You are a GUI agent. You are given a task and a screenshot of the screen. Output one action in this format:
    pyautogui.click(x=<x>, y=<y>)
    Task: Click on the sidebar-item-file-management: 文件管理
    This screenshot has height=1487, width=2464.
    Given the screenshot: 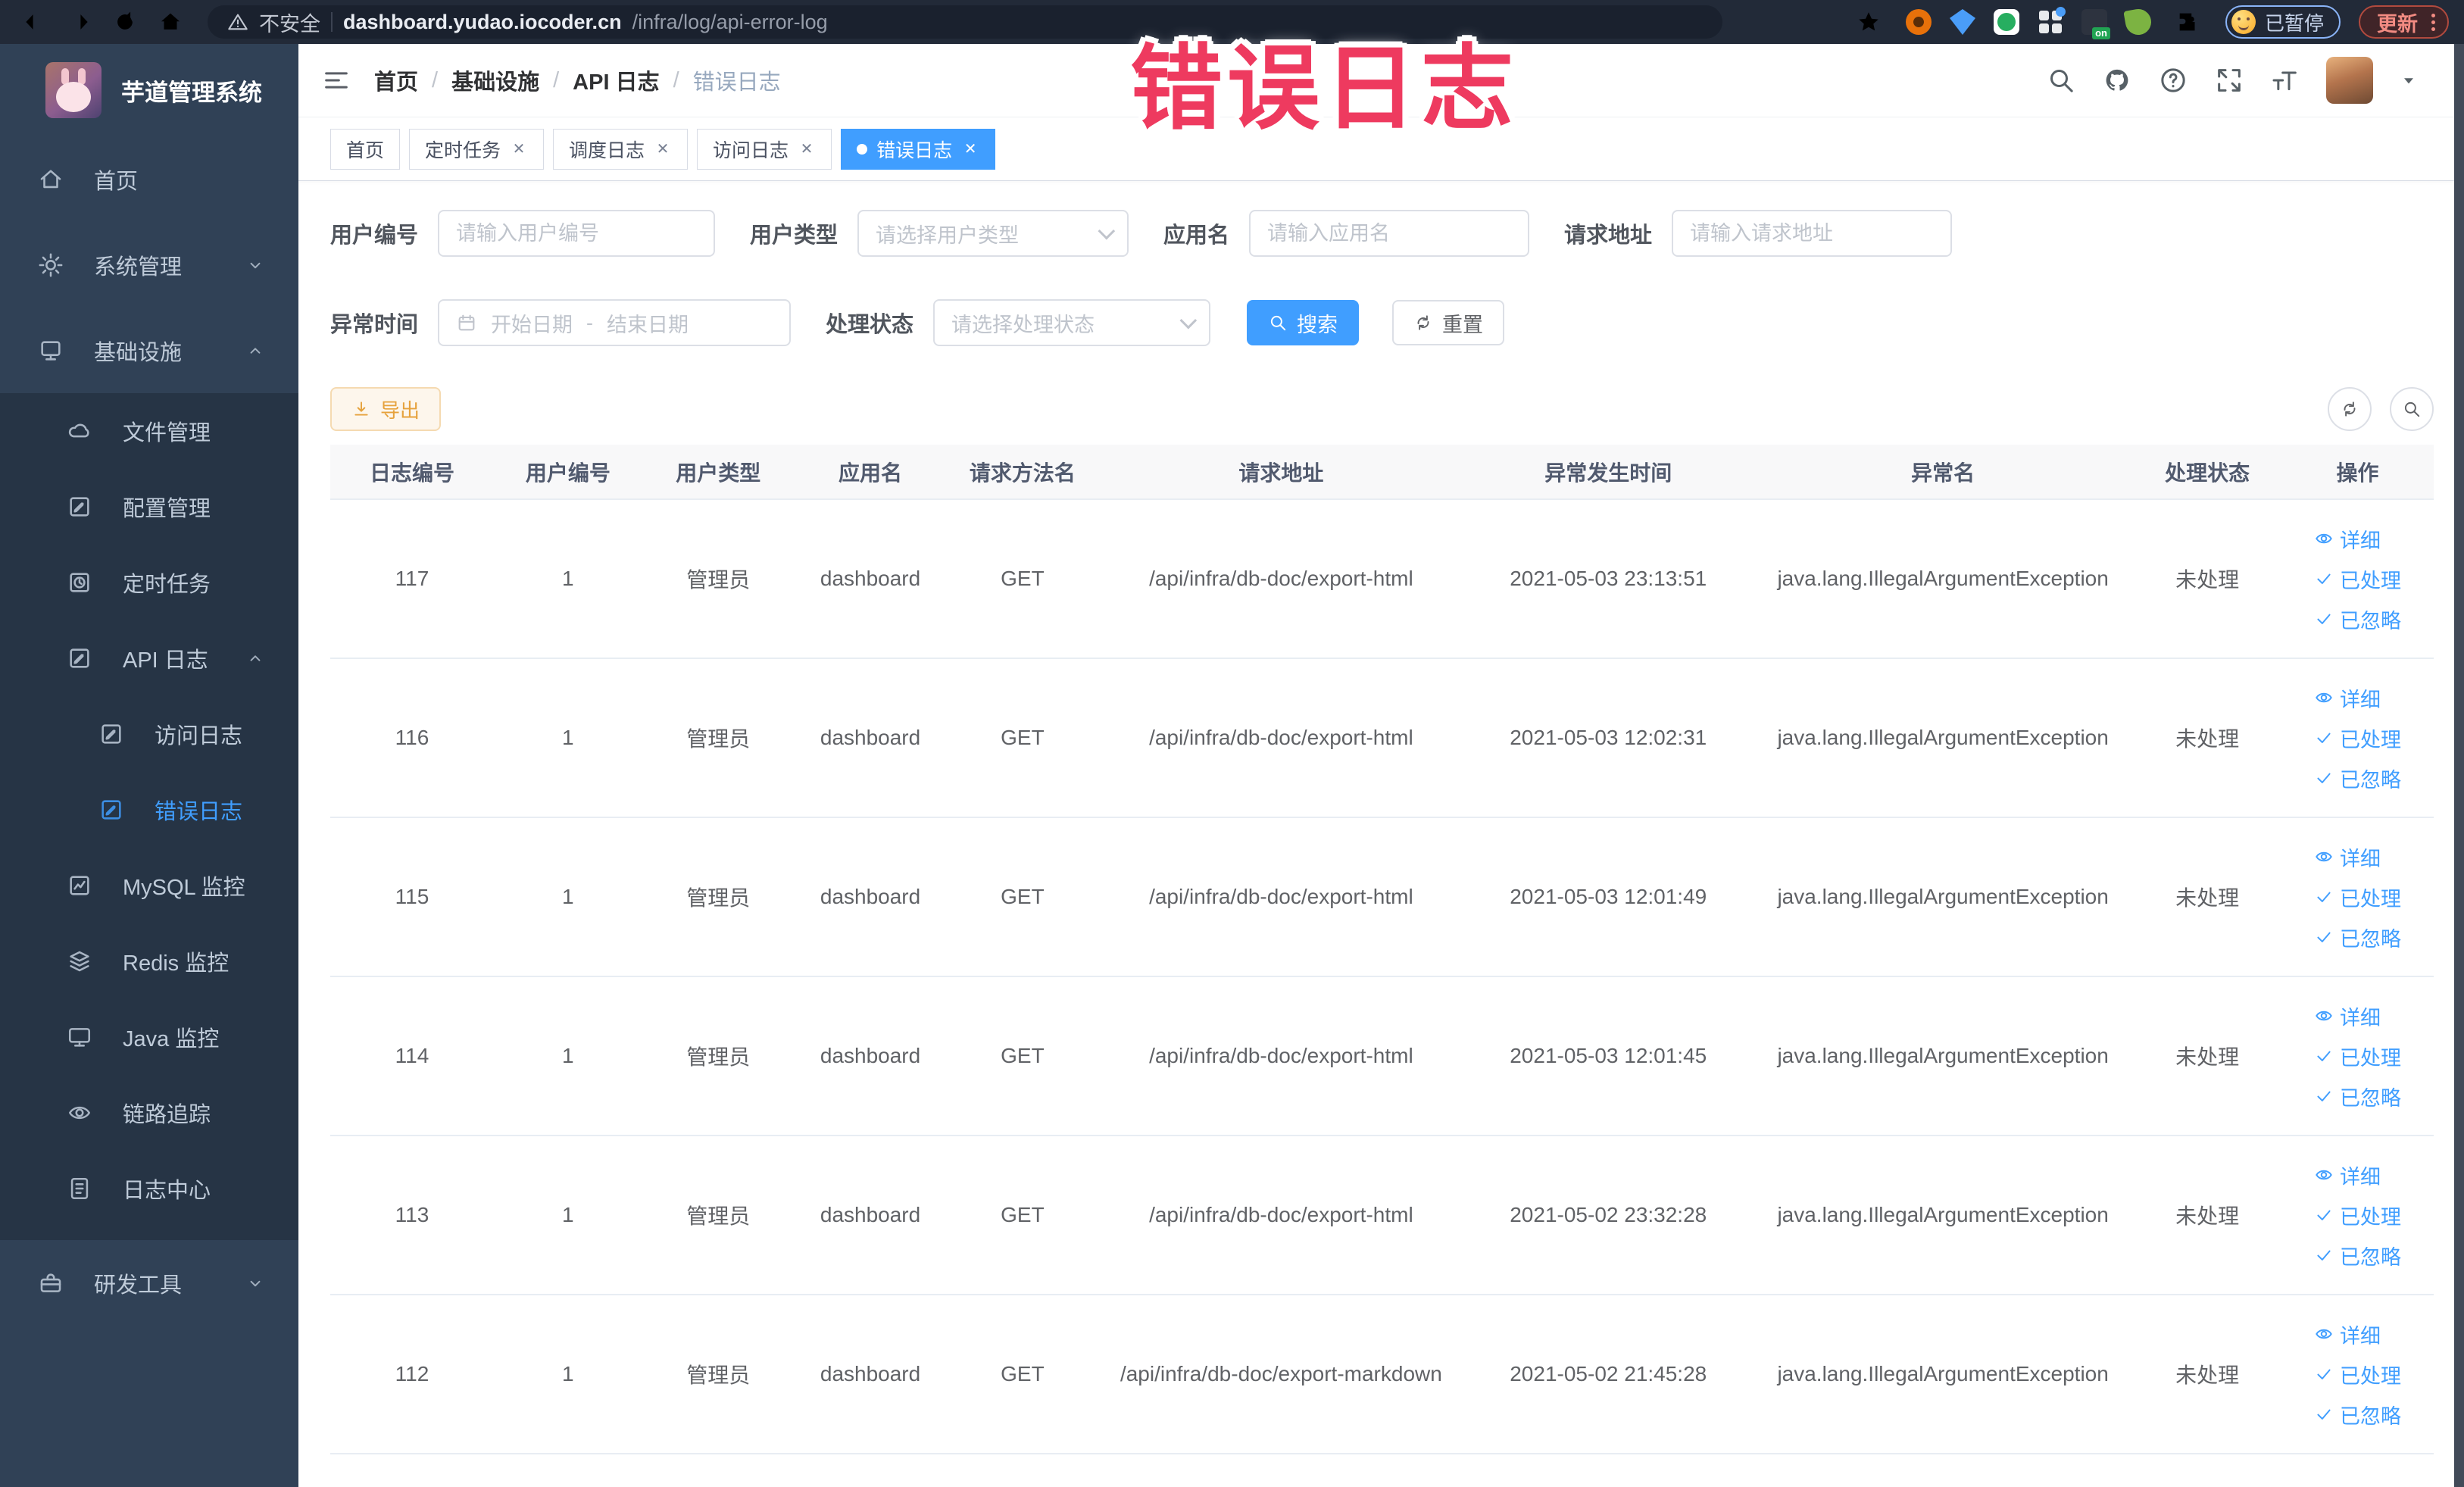 What is the action you would take?
    pyautogui.click(x=149, y=431)
    